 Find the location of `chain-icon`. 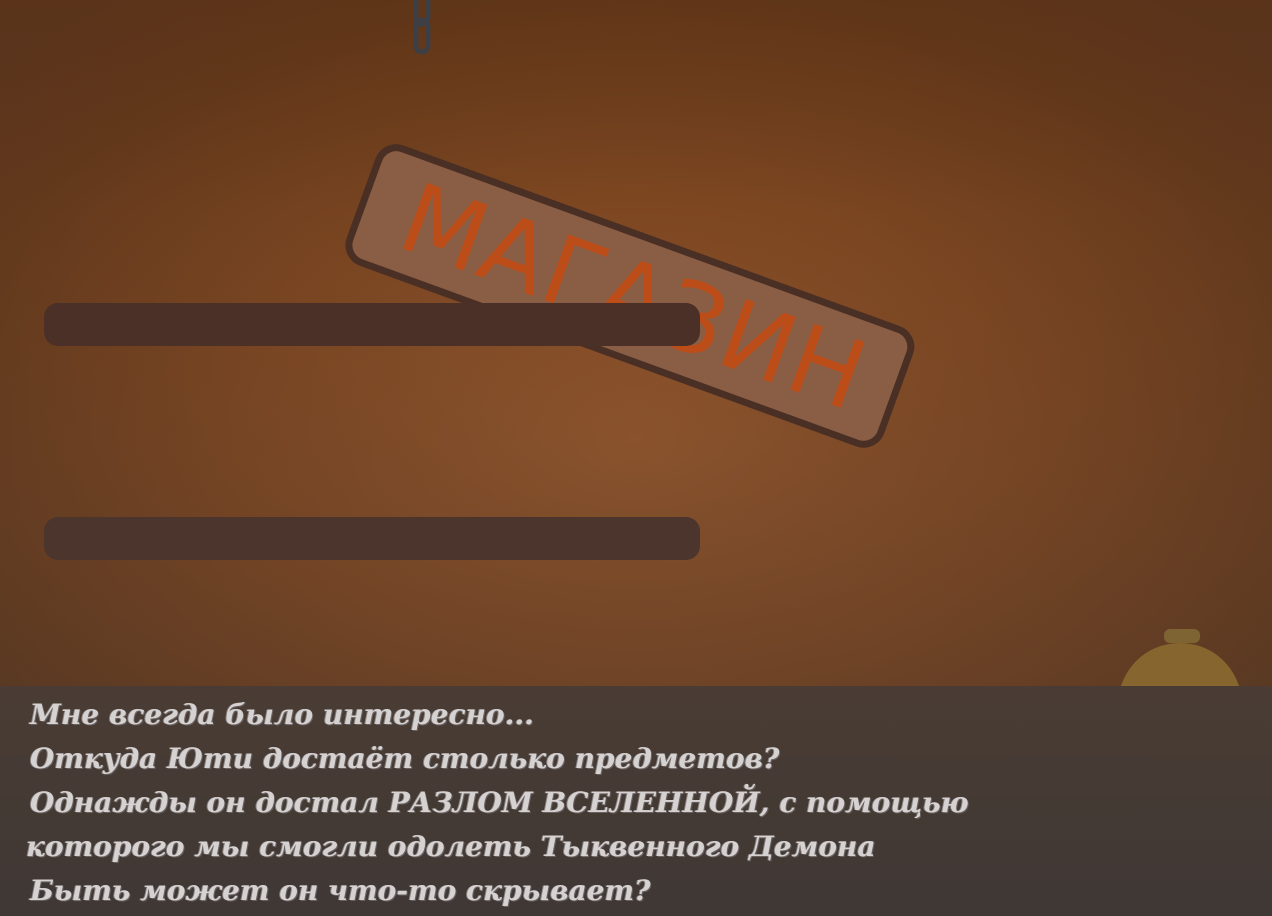

chain-icon is located at coordinates (422, 27).